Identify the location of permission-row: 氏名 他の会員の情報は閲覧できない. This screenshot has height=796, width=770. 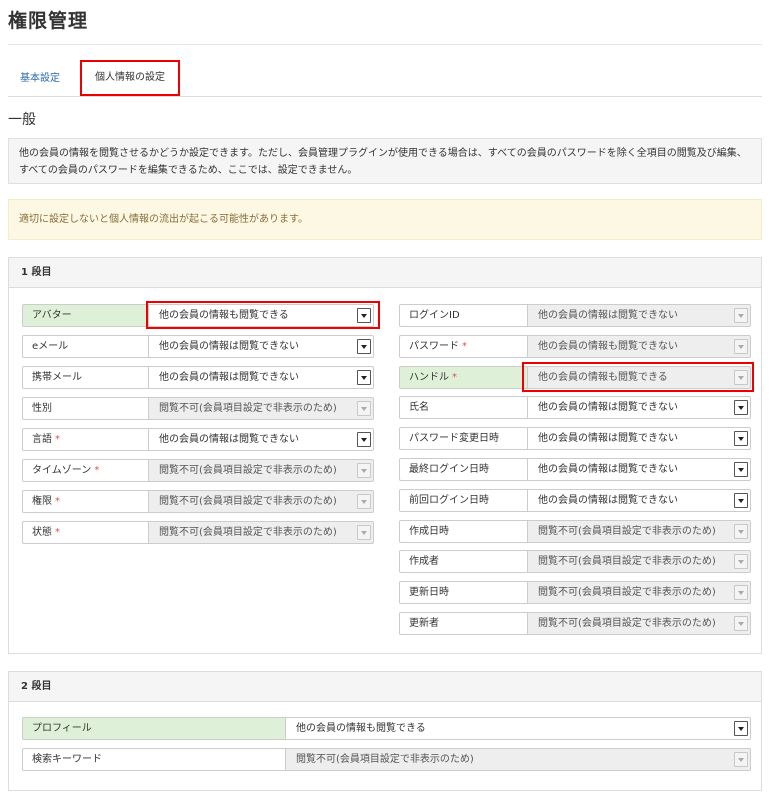
(575, 408).